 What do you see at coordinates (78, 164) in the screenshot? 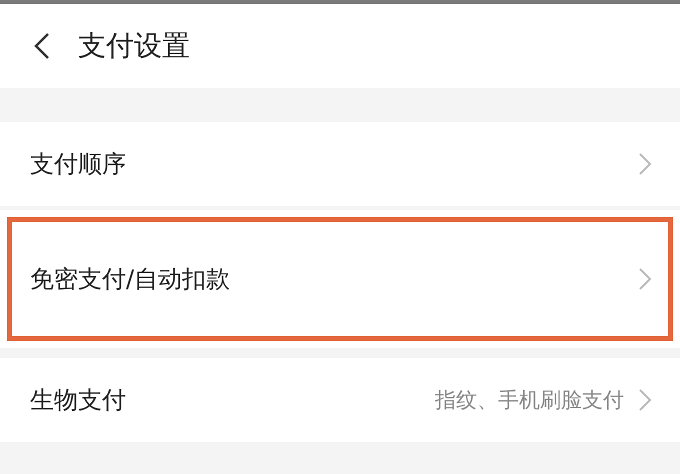
I see `row-label: 支付顺序` at bounding box center [78, 164].